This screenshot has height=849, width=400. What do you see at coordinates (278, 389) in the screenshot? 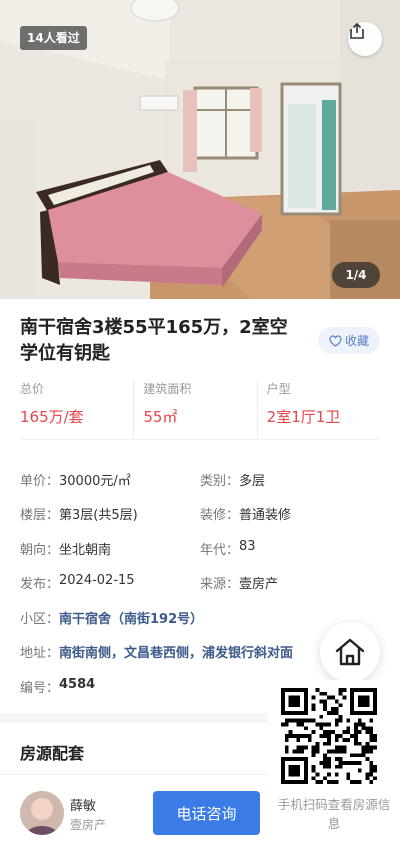
I see `stat-label: 户型` at bounding box center [278, 389].